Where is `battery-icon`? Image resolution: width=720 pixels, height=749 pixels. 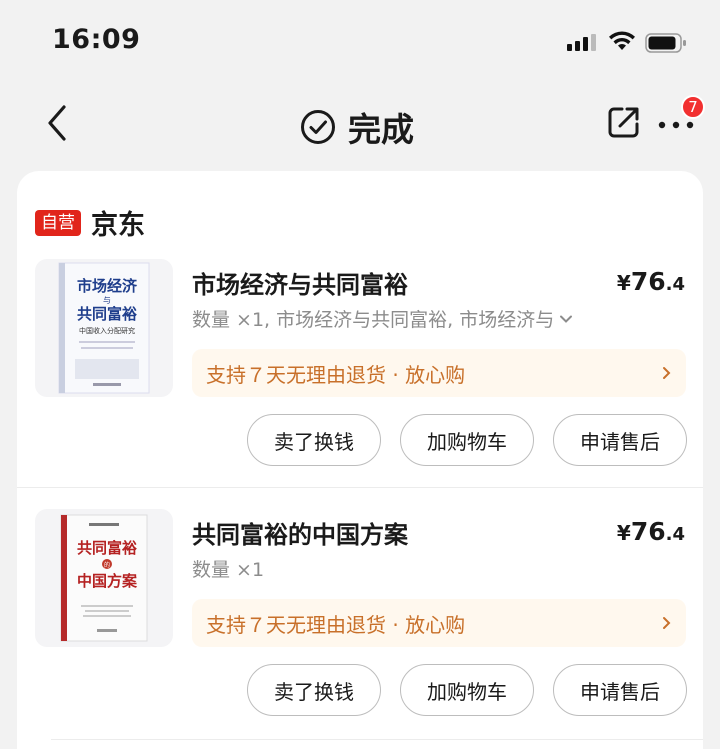 battery-icon is located at coordinates (665, 43).